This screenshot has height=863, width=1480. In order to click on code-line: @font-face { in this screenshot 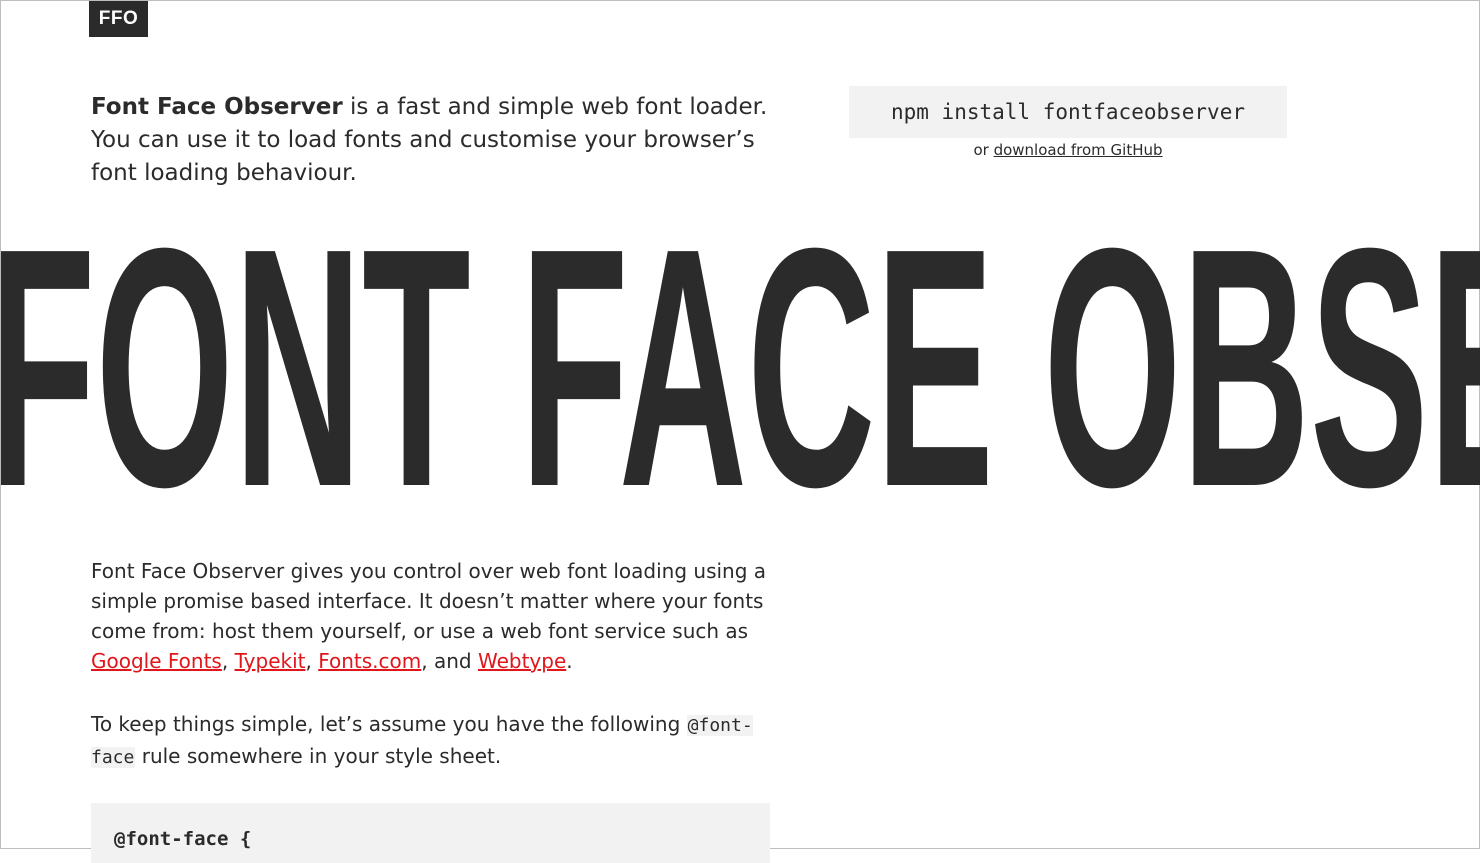, I will do `click(183, 839)`.